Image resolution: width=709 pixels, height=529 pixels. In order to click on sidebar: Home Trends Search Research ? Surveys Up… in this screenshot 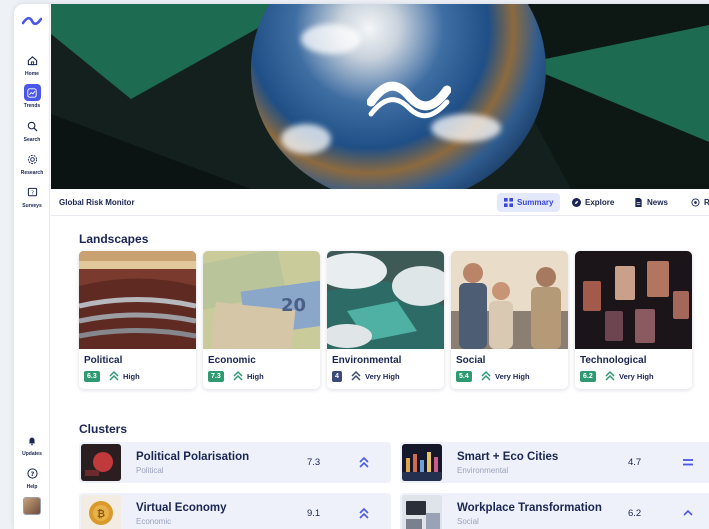, I will do `click(32, 266)`.